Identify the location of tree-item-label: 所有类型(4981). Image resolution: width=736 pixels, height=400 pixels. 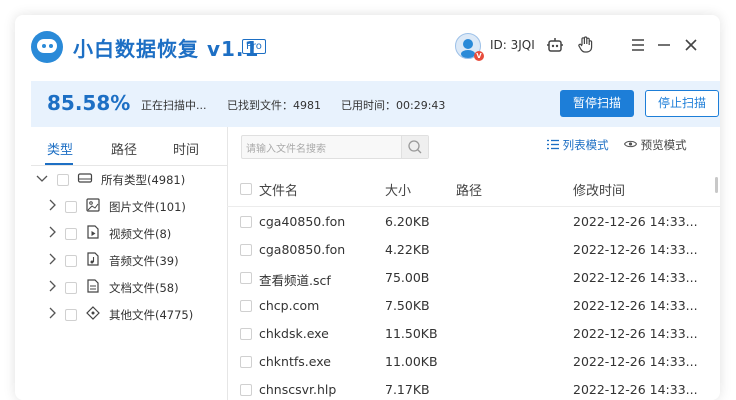
(143, 180).